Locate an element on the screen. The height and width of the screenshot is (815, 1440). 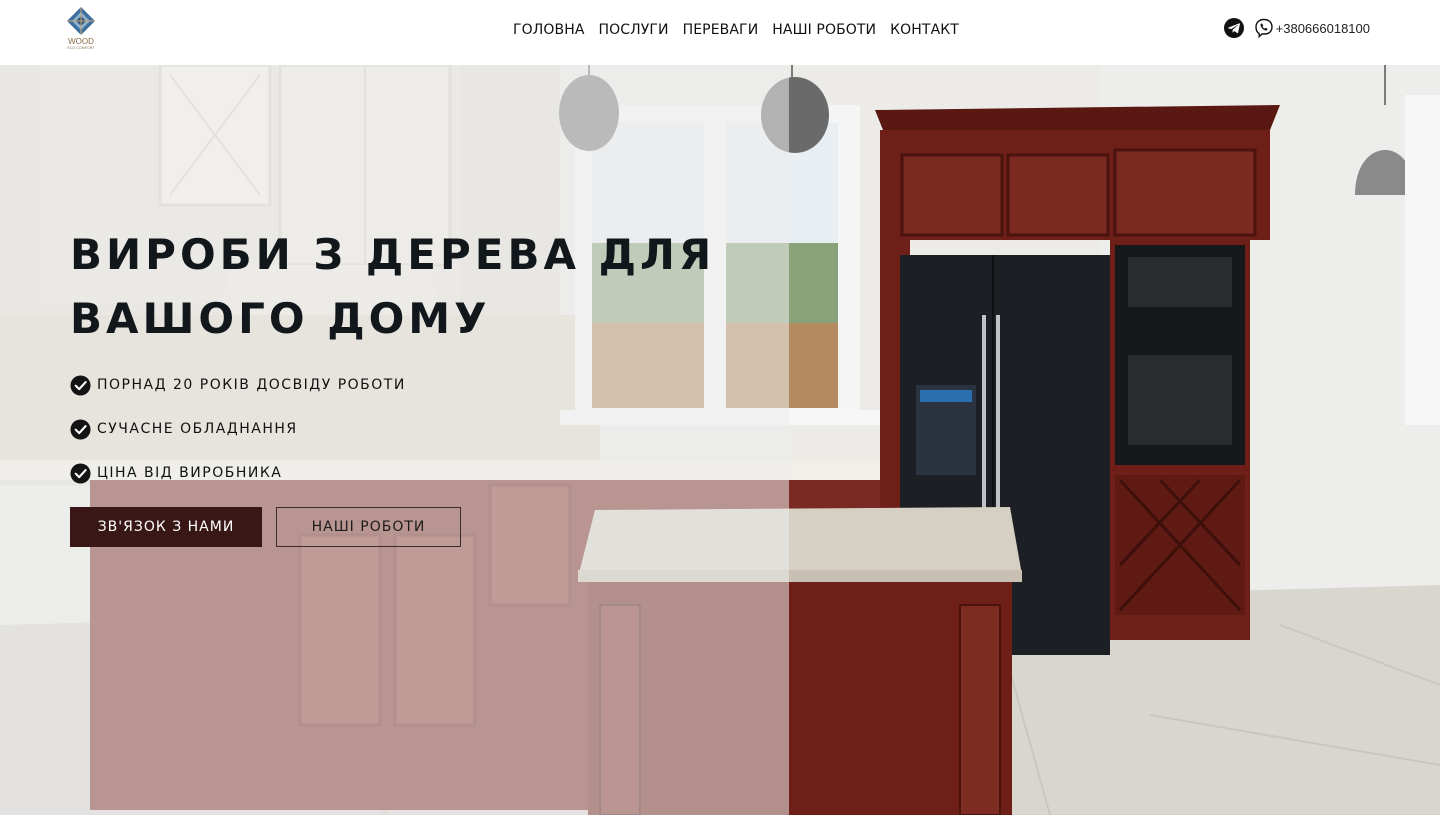
nav-advantages: ПЕРЕВАГИ is located at coordinates (721, 30).